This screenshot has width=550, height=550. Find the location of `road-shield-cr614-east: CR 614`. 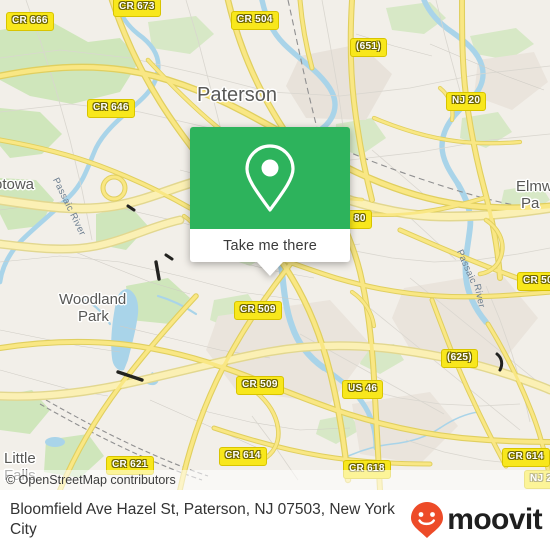

road-shield-cr614-east: CR 614 is located at coordinates (526, 457).